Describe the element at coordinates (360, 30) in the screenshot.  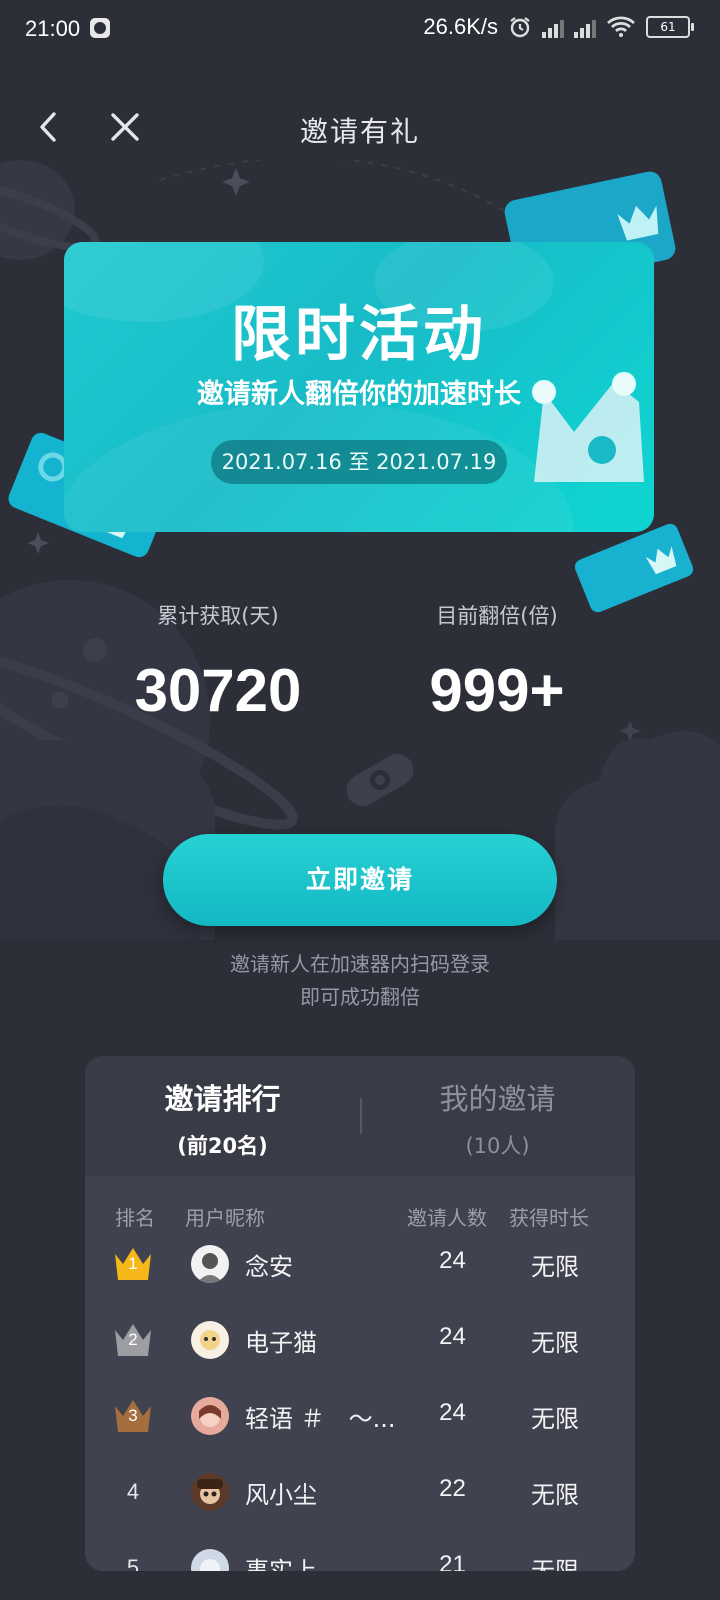
I see `status-bar: 21:00 26.6K/s 61` at that location.